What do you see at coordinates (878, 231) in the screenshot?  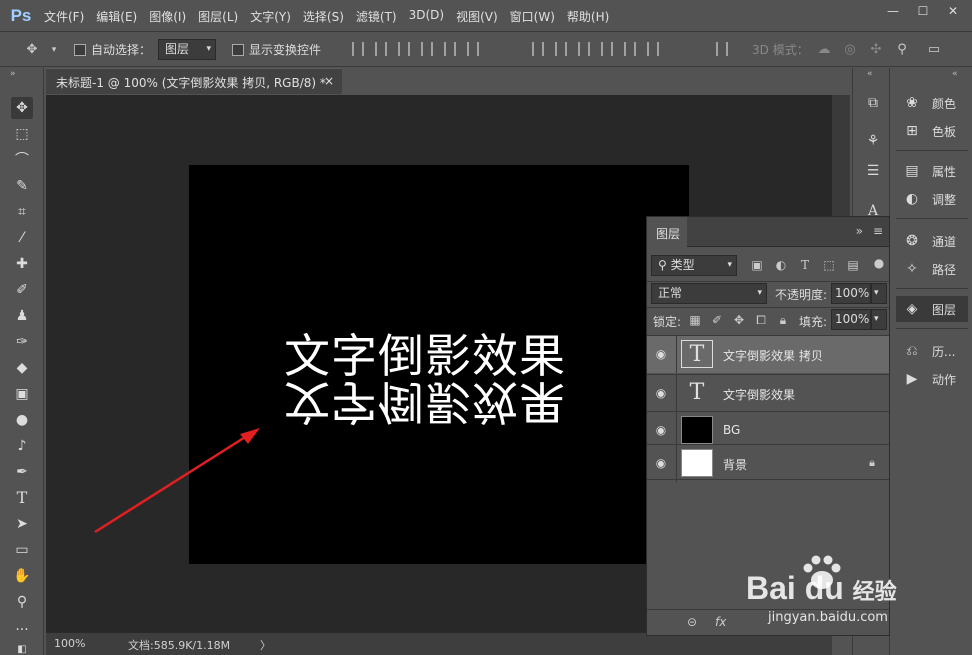 I see `panel-menu-icon: ≡` at bounding box center [878, 231].